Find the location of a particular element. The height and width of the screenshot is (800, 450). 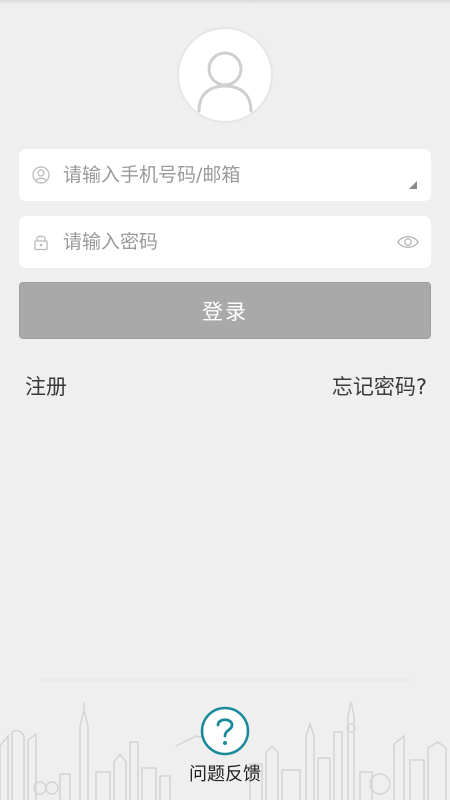

account-field is located at coordinates (225, 175).